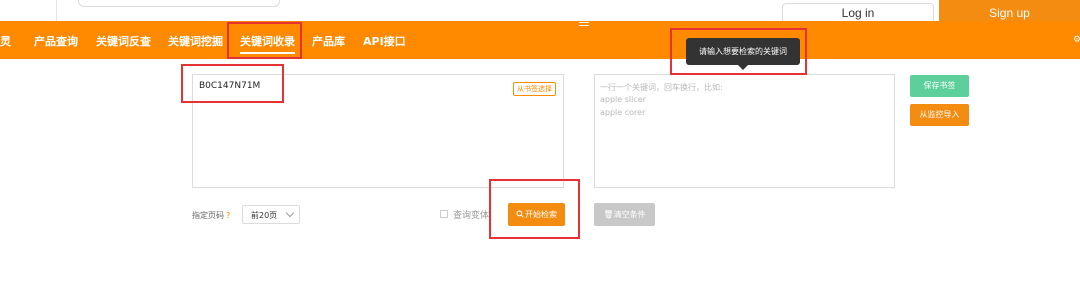  I want to click on page-range-text: 指定页码, so click(208, 215).